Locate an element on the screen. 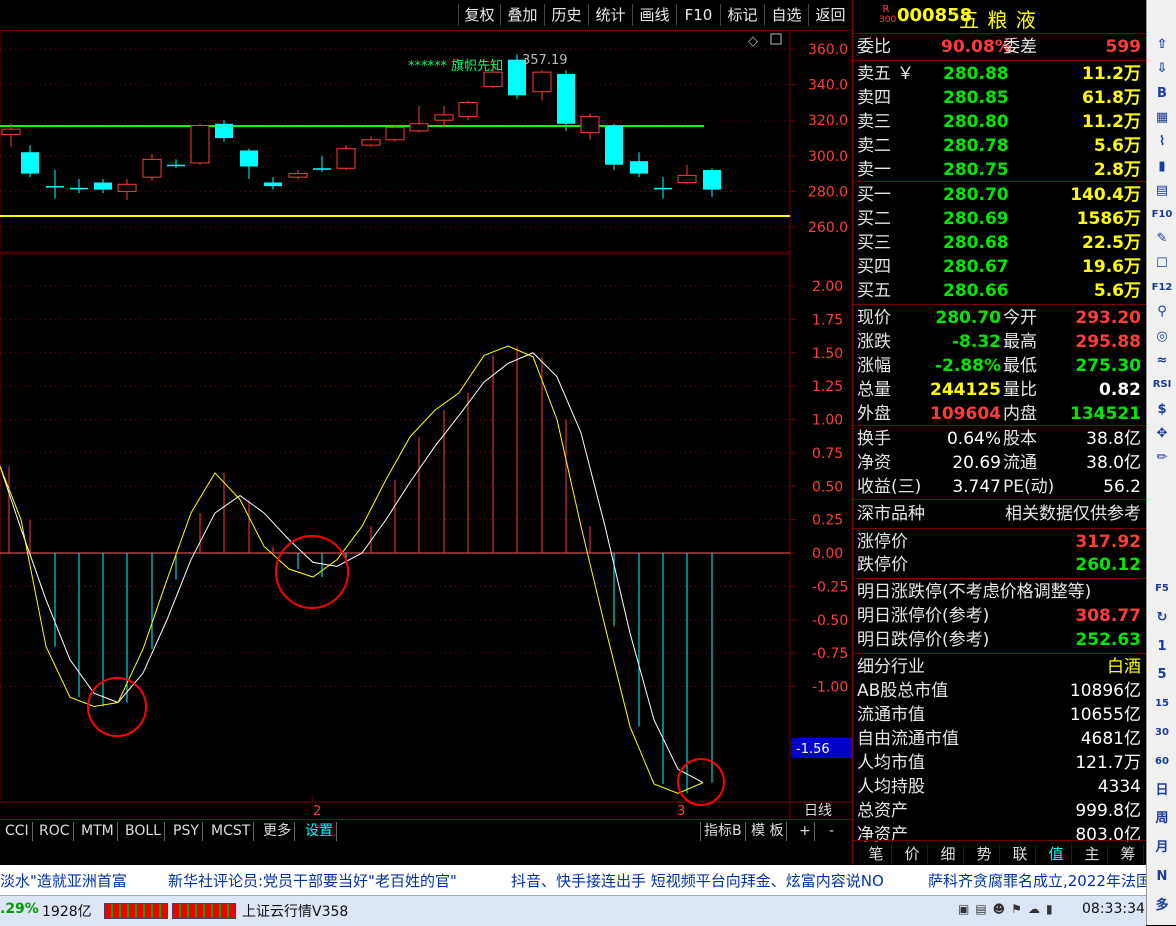  overlay-button: 叠加 is located at coordinates (522, 15).